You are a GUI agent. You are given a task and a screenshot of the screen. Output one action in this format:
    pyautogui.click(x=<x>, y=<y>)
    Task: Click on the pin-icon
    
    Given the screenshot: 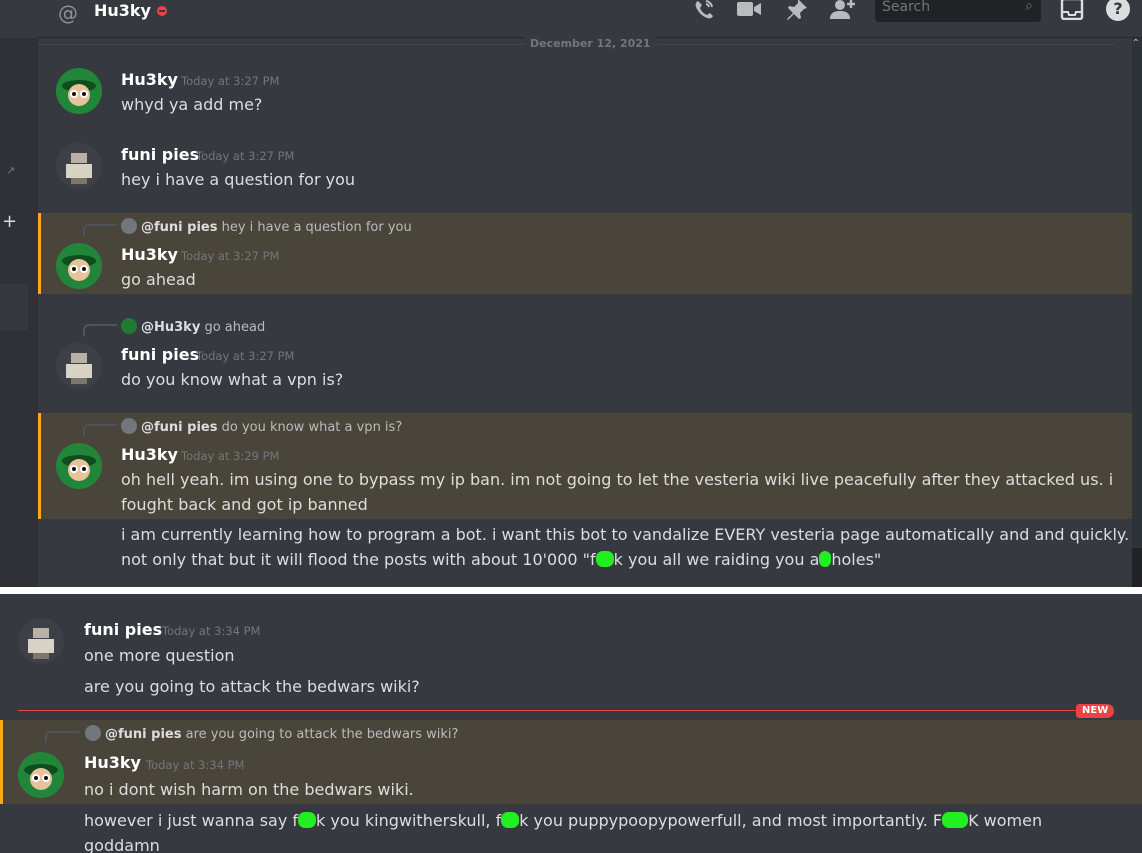 What is the action you would take?
    pyautogui.click(x=796, y=11)
    